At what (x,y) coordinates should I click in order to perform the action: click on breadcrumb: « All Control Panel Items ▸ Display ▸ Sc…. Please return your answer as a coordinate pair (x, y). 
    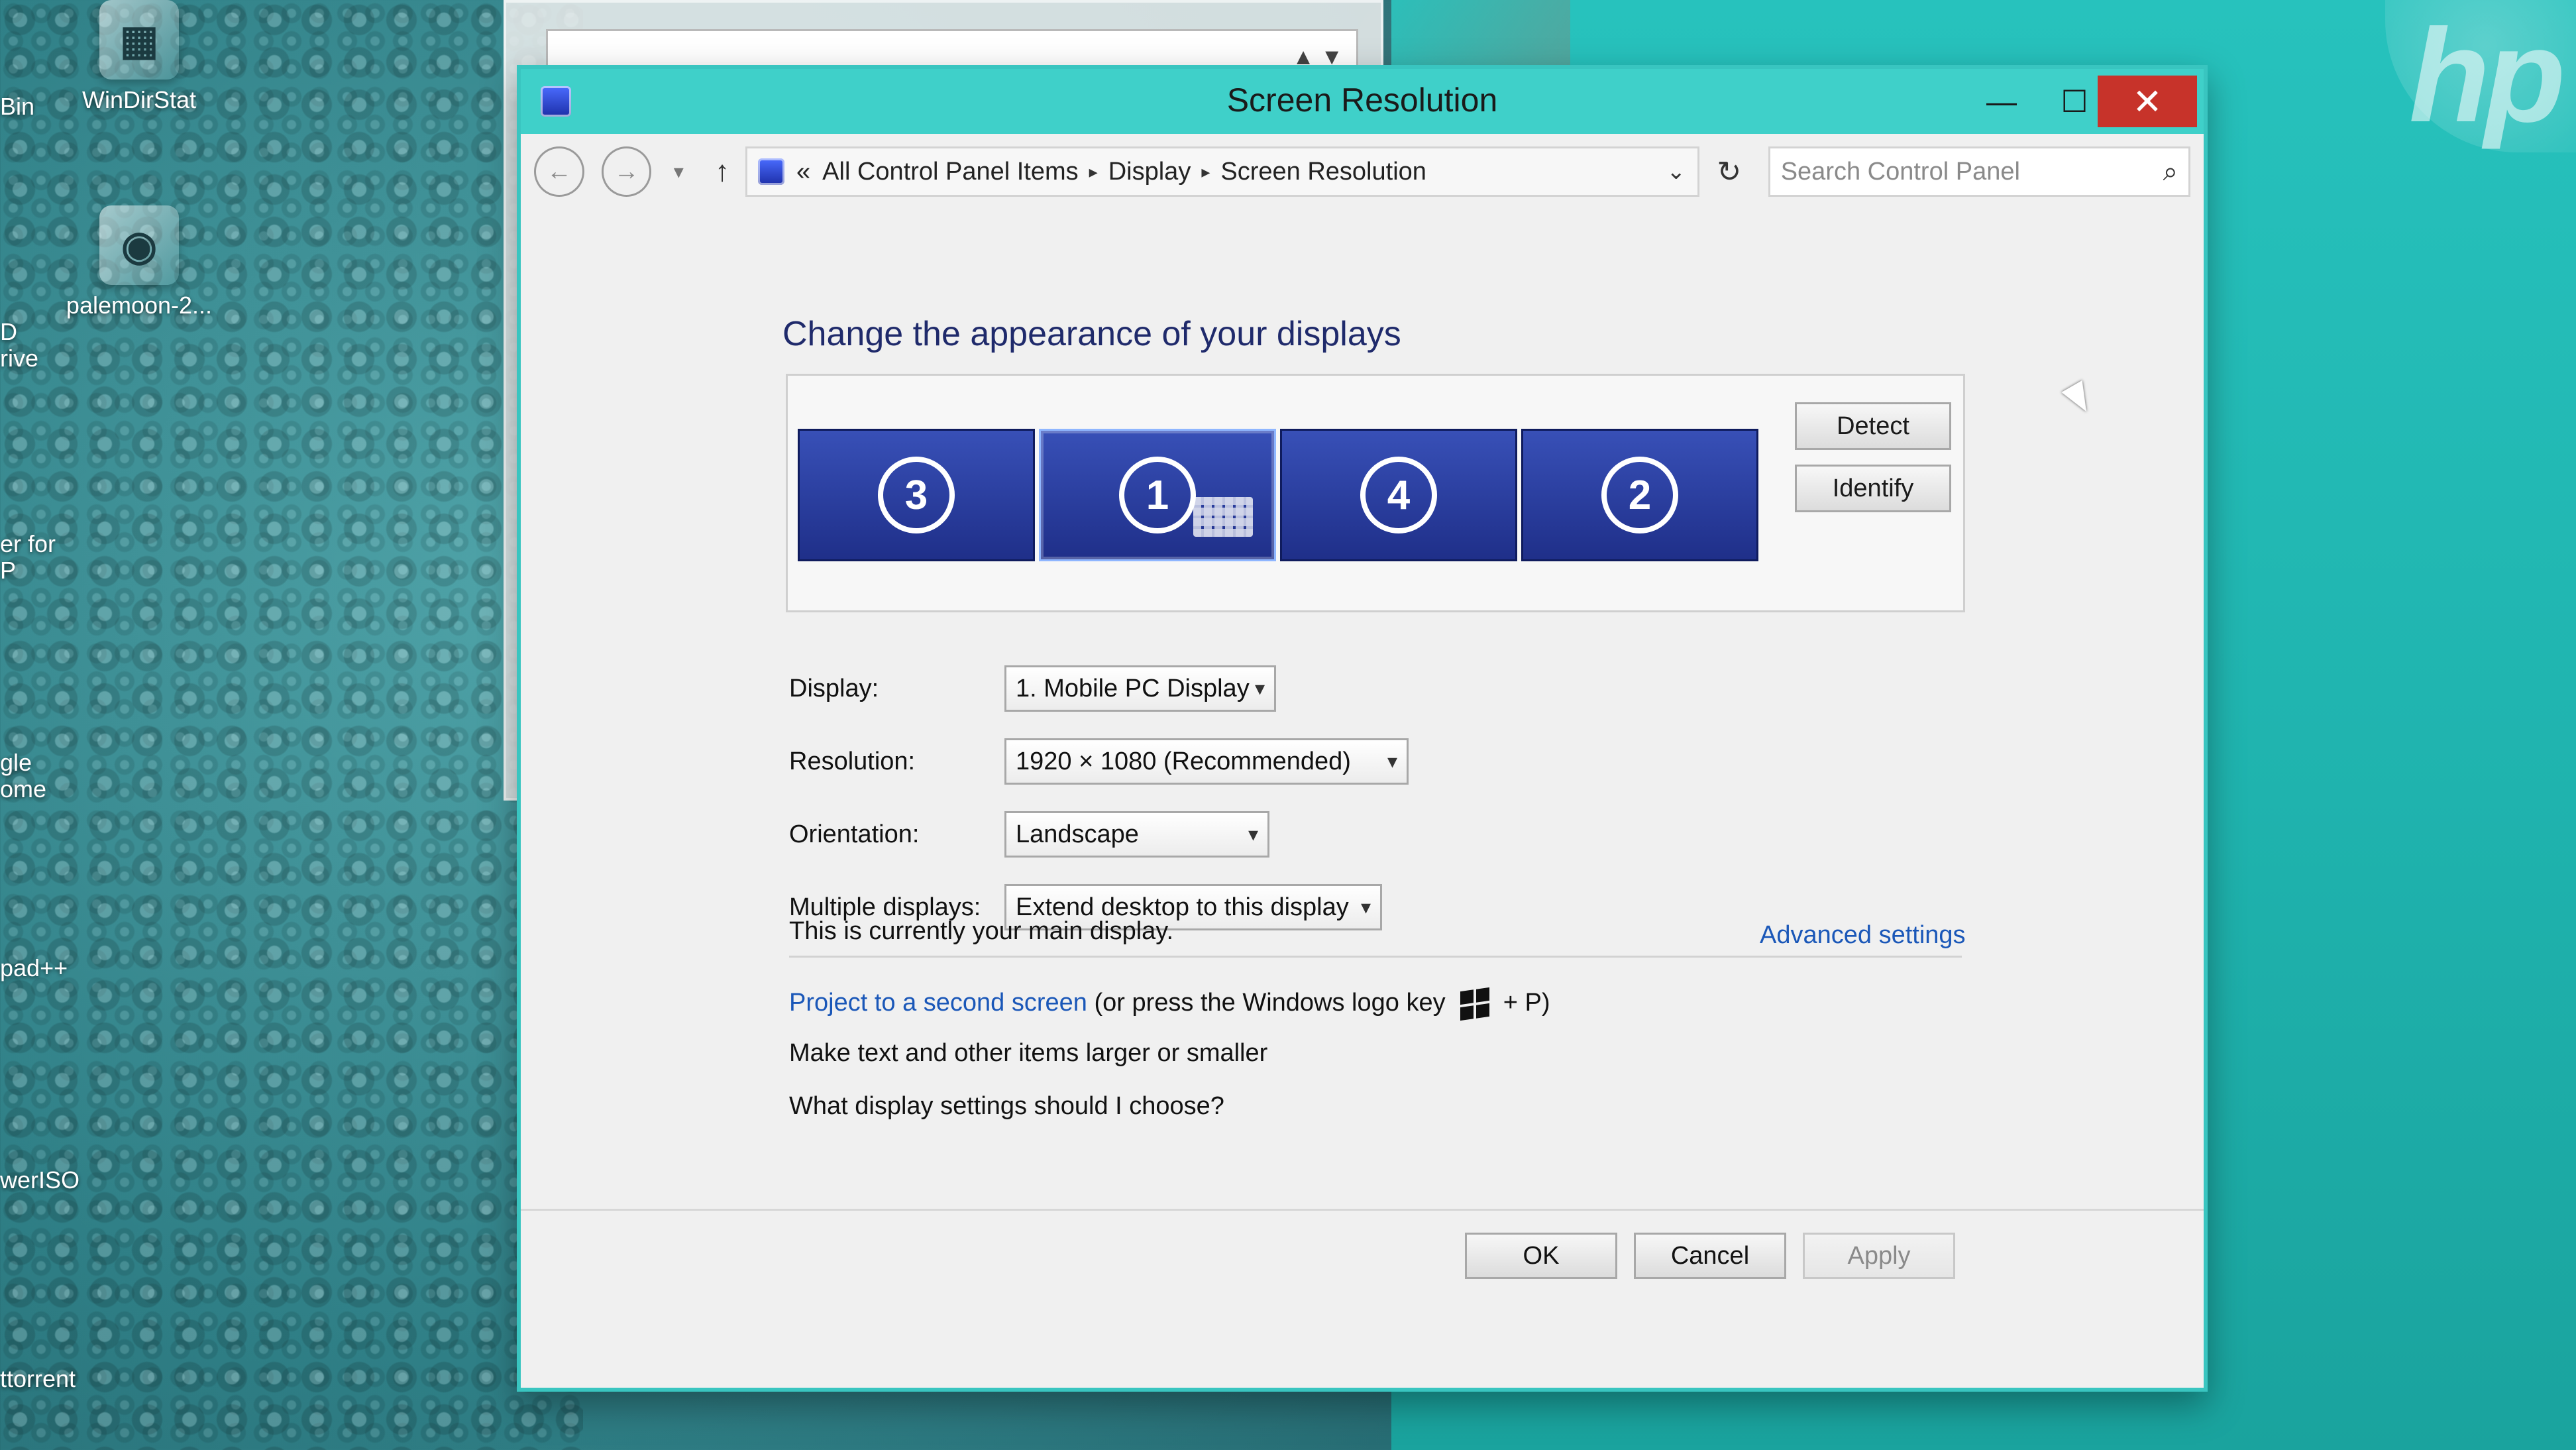
    Looking at the image, I should click on (1222, 171).